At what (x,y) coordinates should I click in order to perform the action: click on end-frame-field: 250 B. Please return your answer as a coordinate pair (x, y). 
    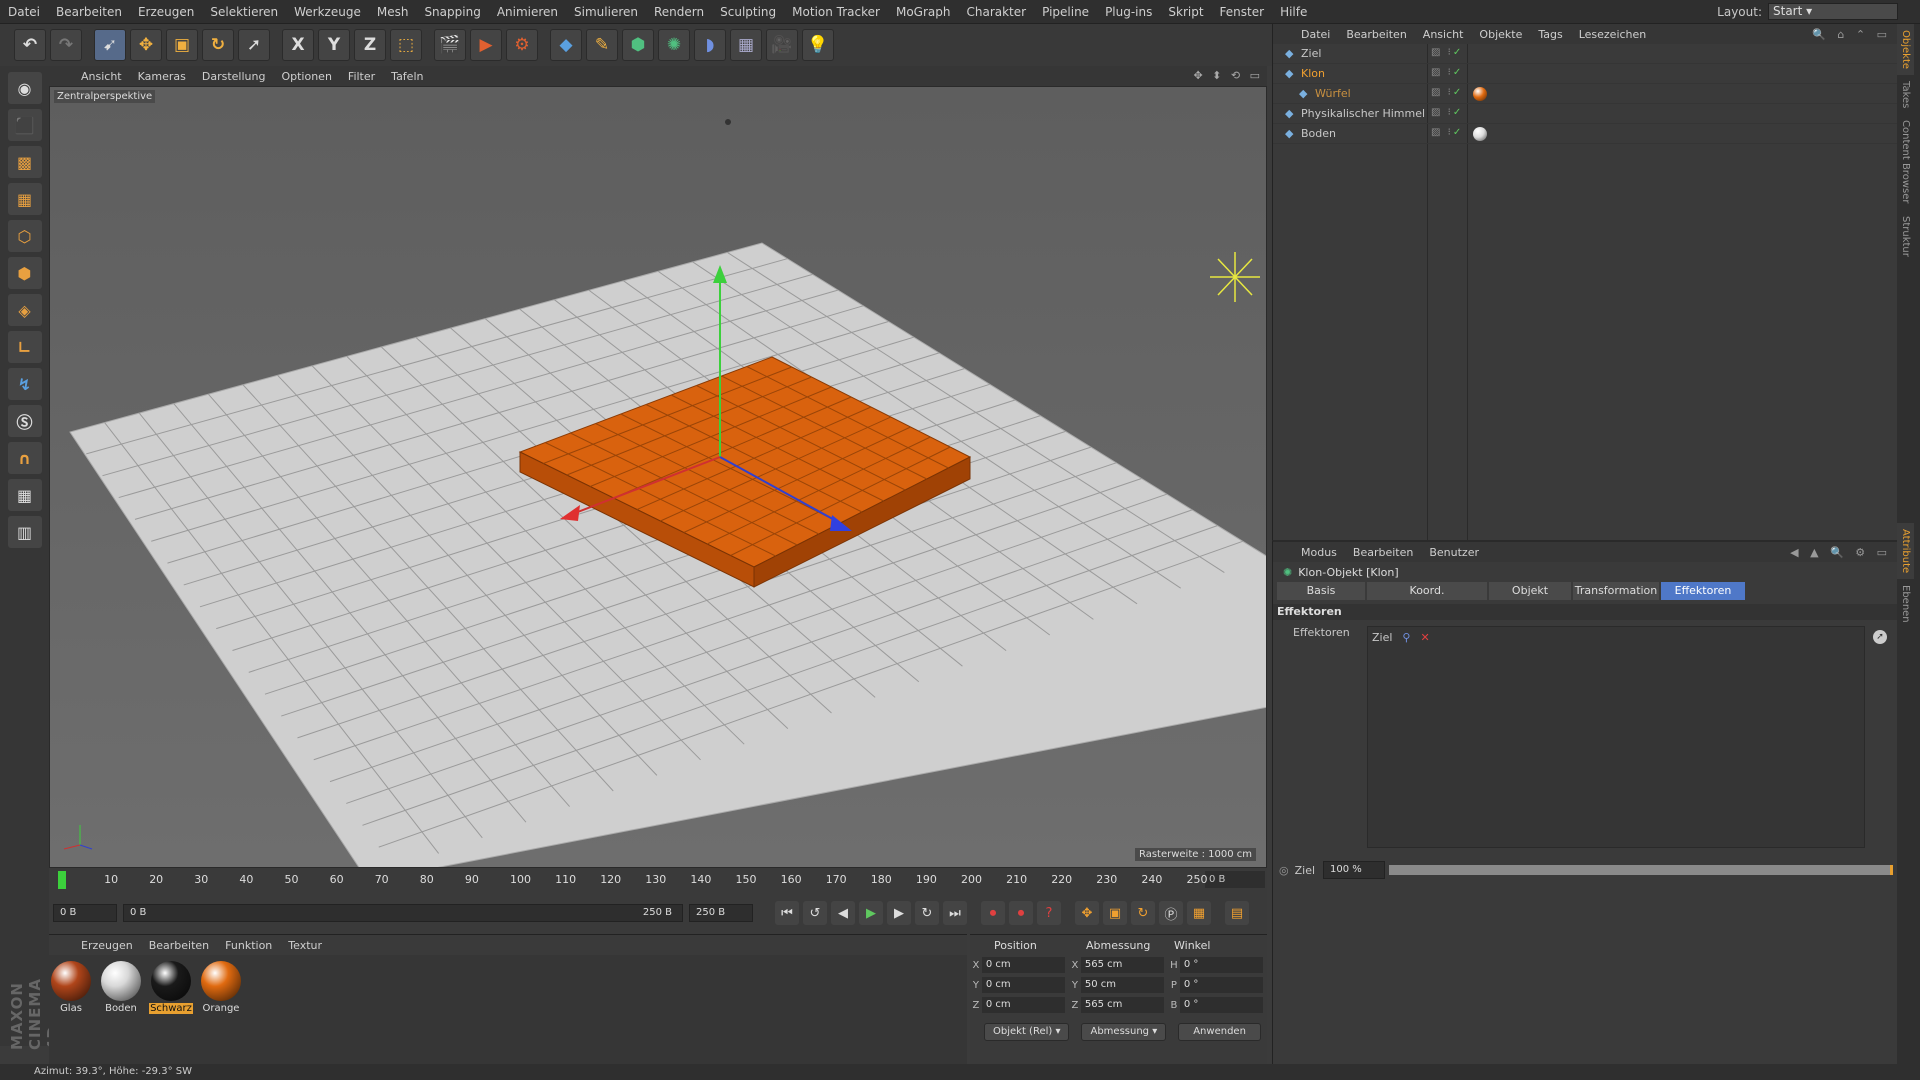
    Looking at the image, I should click on (721, 913).